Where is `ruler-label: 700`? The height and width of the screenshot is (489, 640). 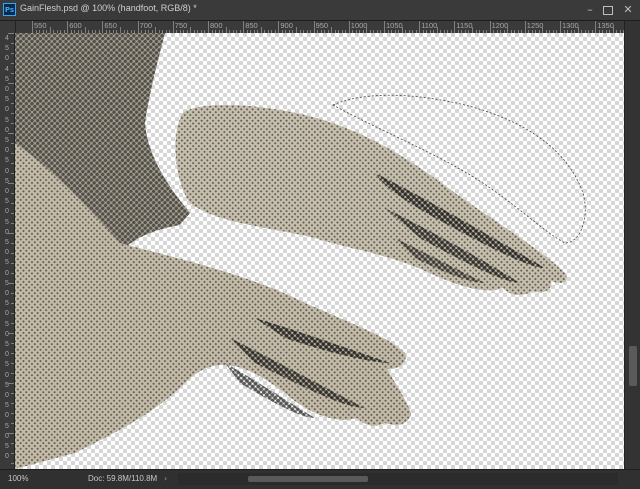
ruler-label: 700 is located at coordinates (146, 25).